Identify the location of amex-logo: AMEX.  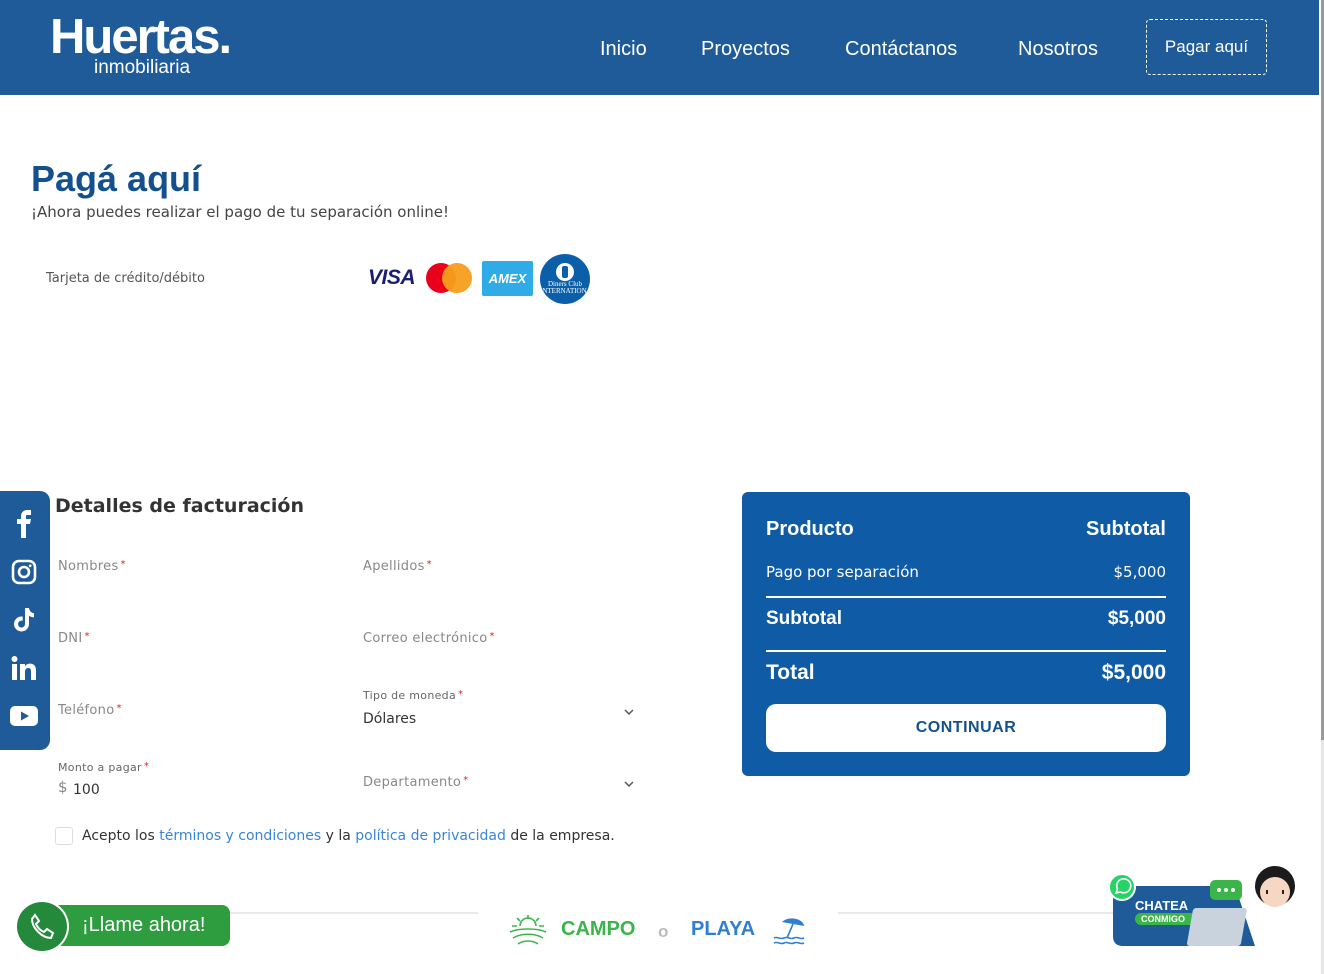
(507, 278).